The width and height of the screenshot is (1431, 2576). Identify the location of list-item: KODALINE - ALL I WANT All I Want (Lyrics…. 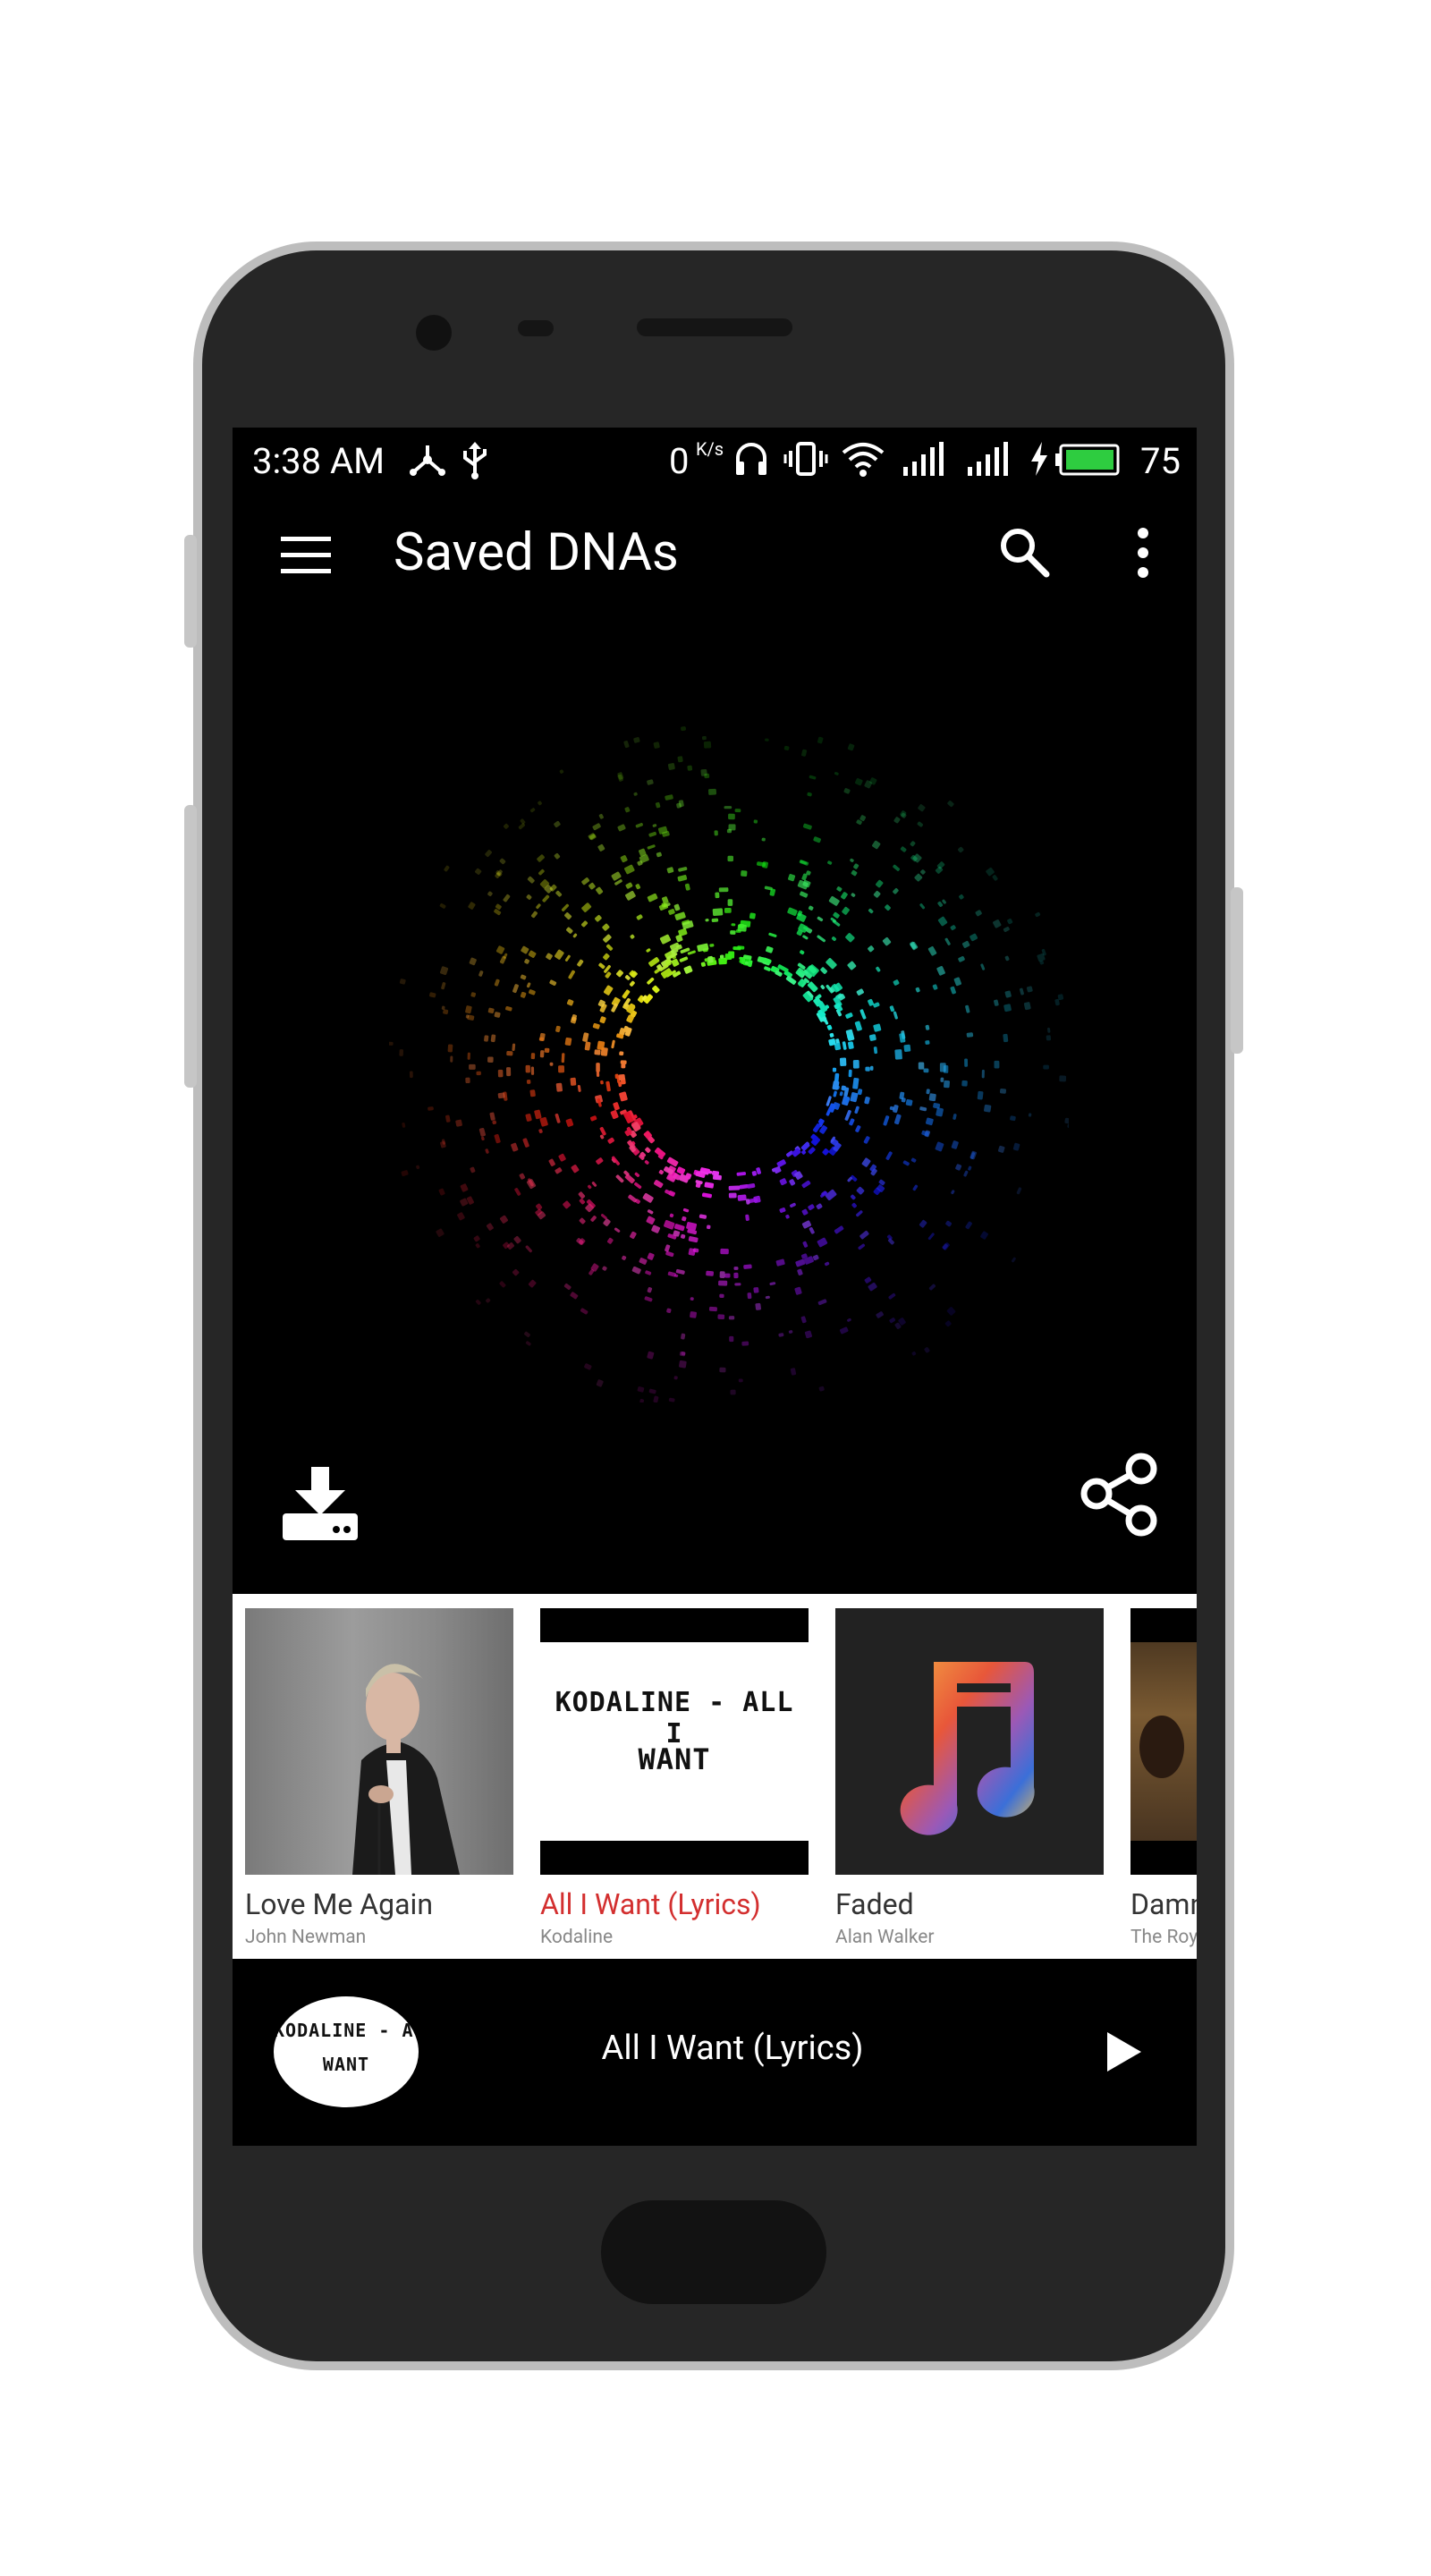
(675, 1783).